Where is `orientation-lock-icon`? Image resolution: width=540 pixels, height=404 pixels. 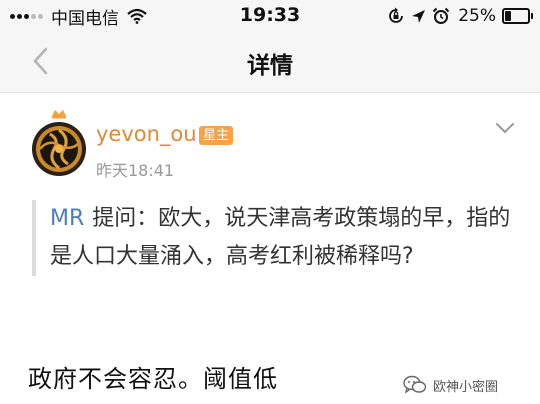
orientation-lock-icon is located at coordinates (396, 15).